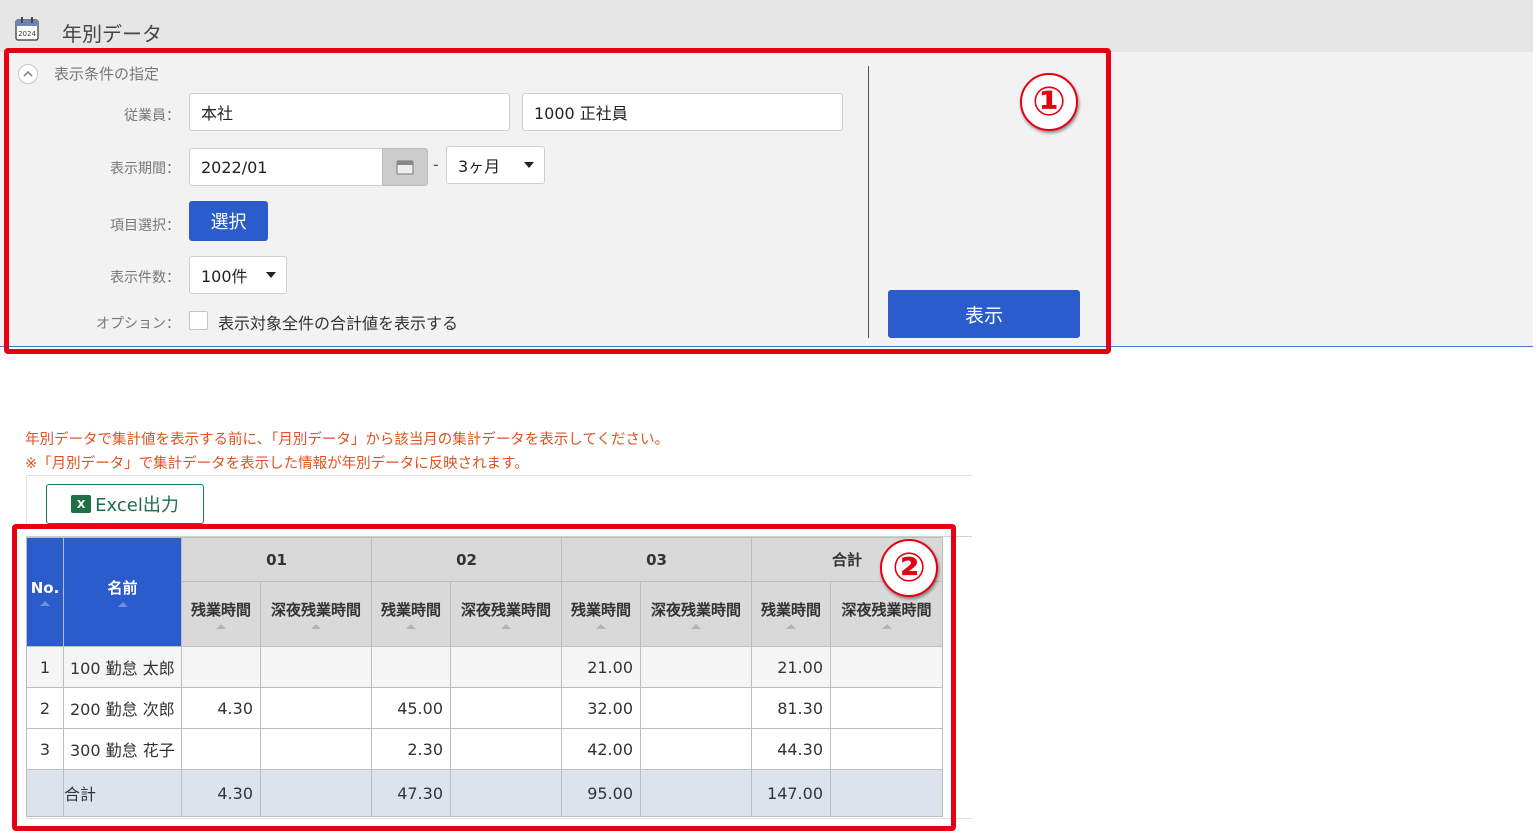 This screenshot has height=835, width=1538. I want to click on page-header, so click(766, 26).